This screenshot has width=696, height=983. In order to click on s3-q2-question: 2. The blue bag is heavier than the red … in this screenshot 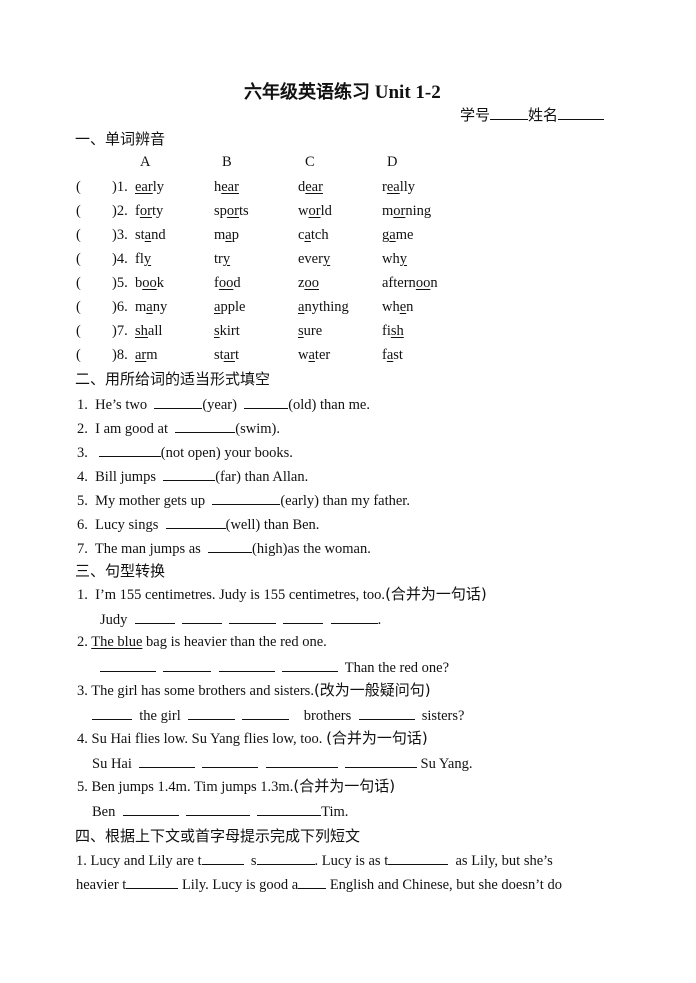, I will do `click(202, 642)`.